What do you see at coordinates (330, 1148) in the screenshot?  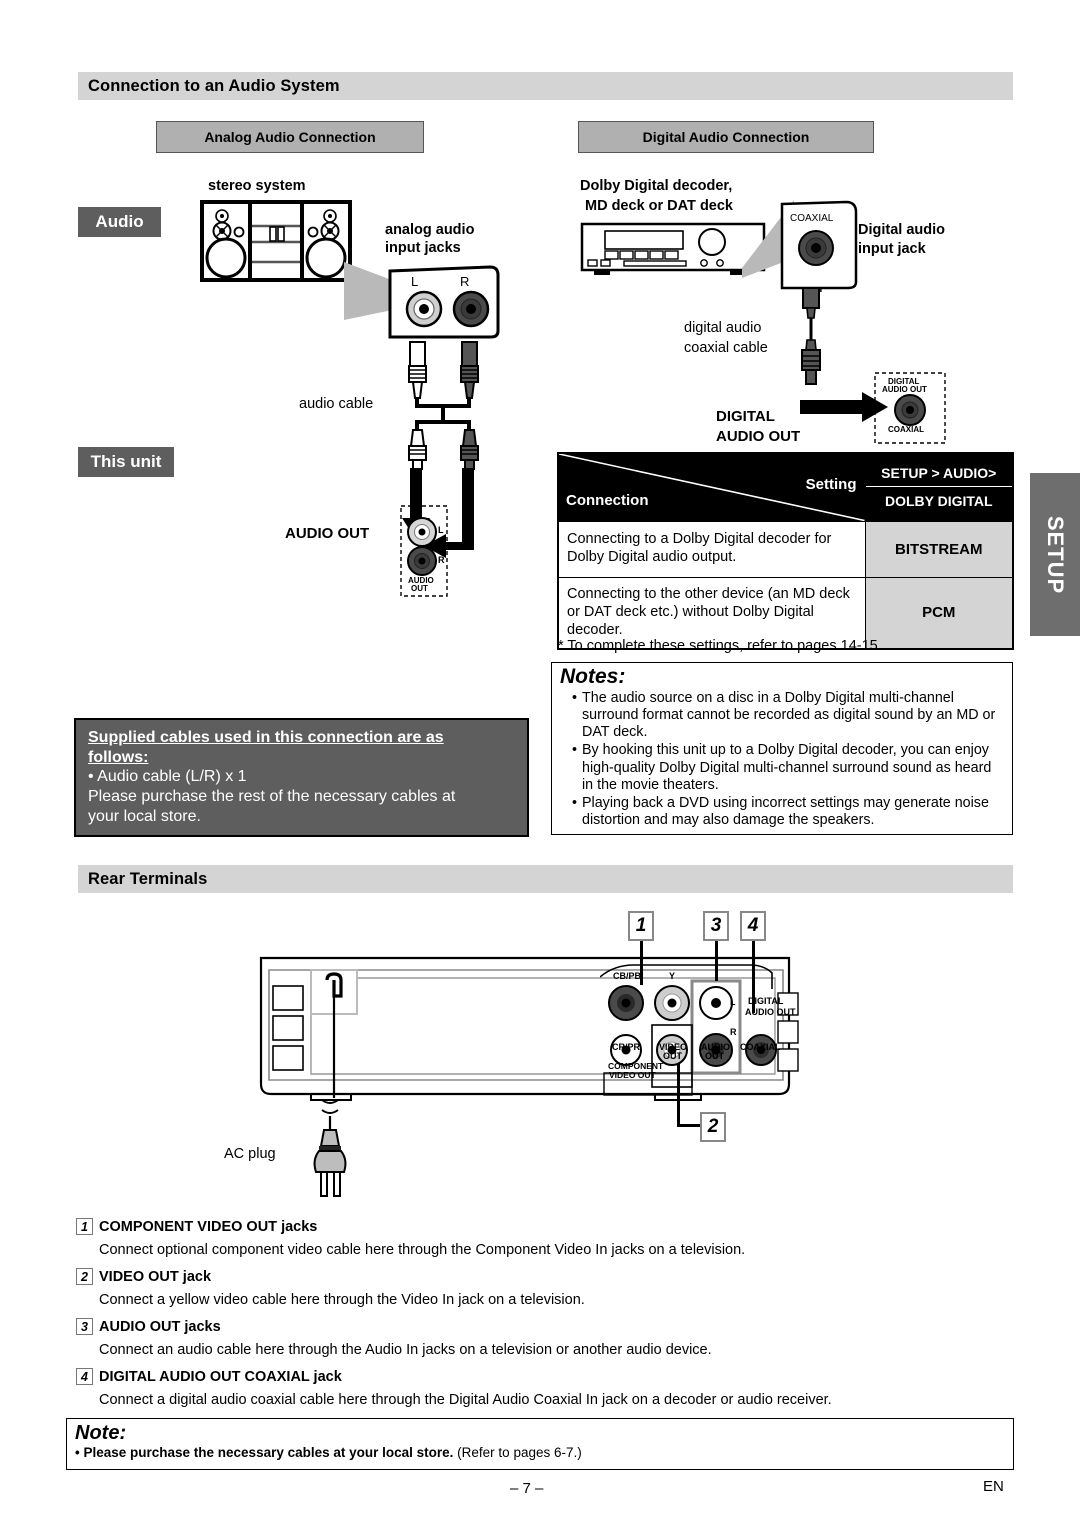 I see `ac-plug-illustration` at bounding box center [330, 1148].